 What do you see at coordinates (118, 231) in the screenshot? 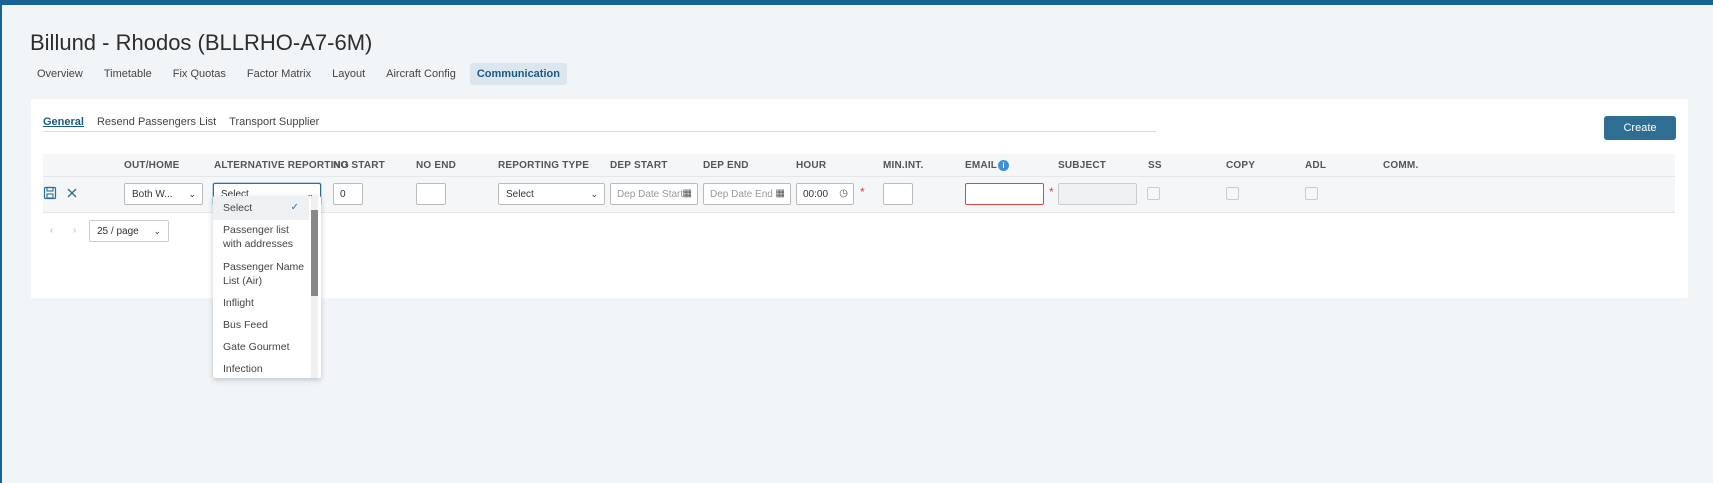
I see `page-size-value: 25 / page` at bounding box center [118, 231].